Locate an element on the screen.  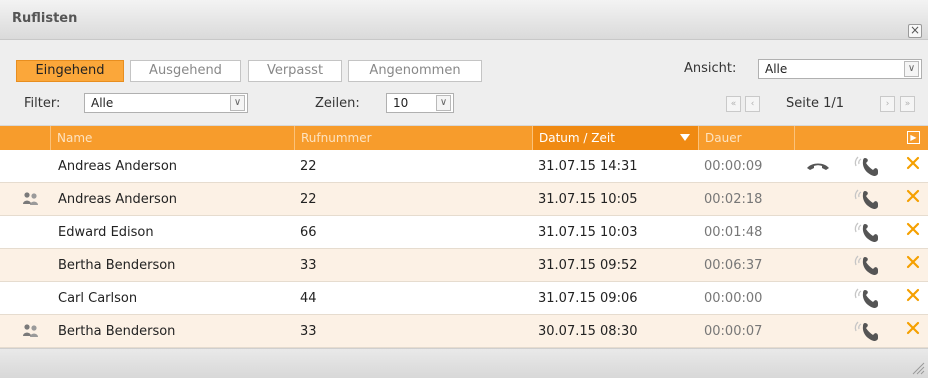
filter-label: Filter: is located at coordinates (42, 103).